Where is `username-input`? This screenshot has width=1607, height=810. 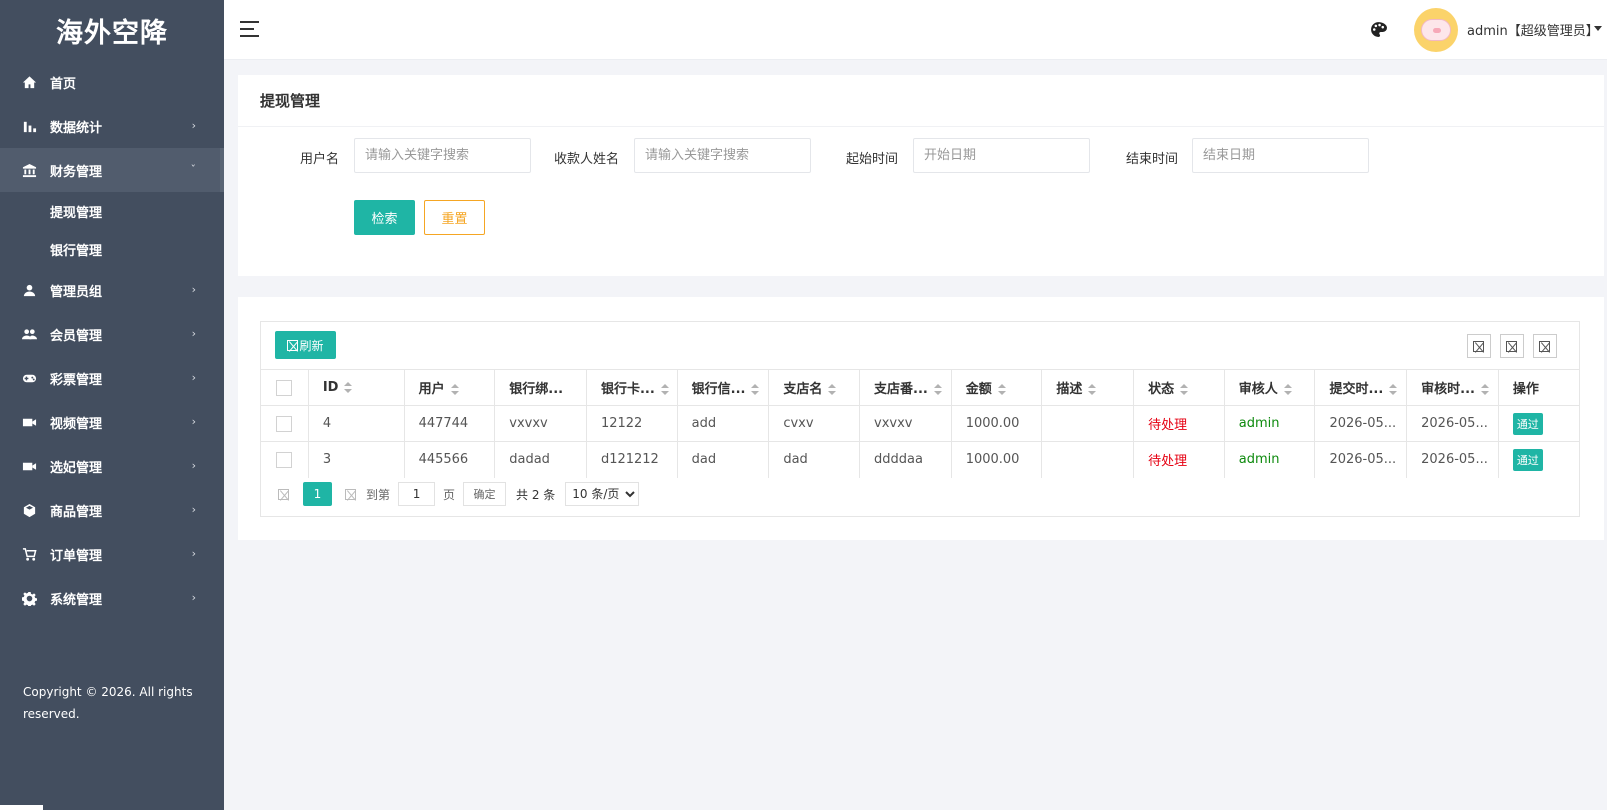 username-input is located at coordinates (442, 155).